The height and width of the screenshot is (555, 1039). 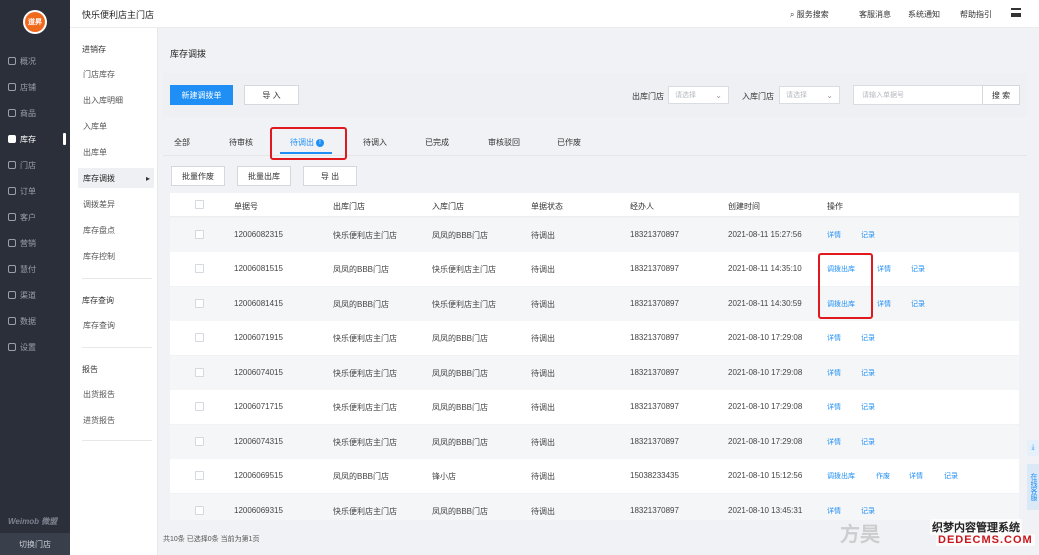 What do you see at coordinates (883, 476) in the screenshot?
I see `void-link: 作废` at bounding box center [883, 476].